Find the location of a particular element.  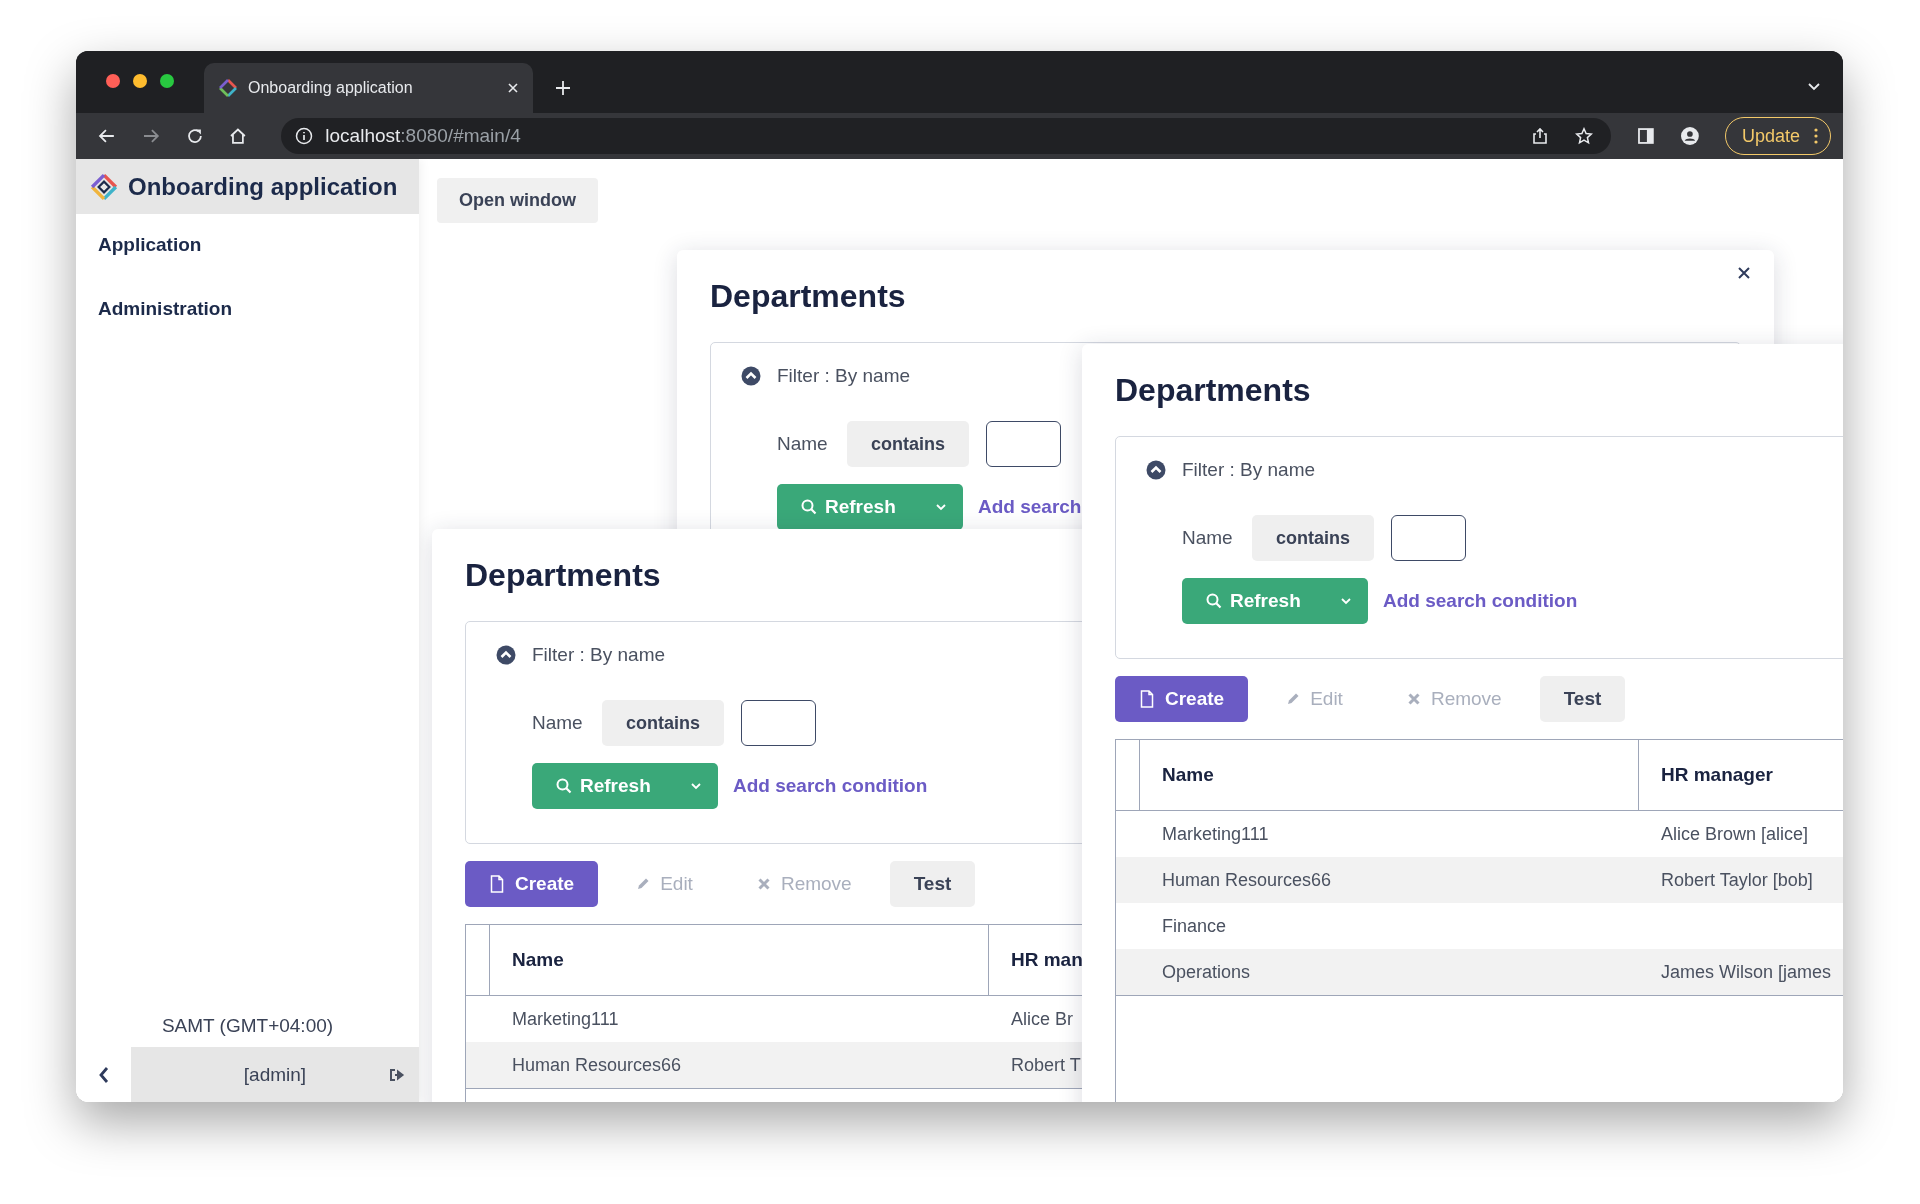

new-tab-icon is located at coordinates (563, 88).